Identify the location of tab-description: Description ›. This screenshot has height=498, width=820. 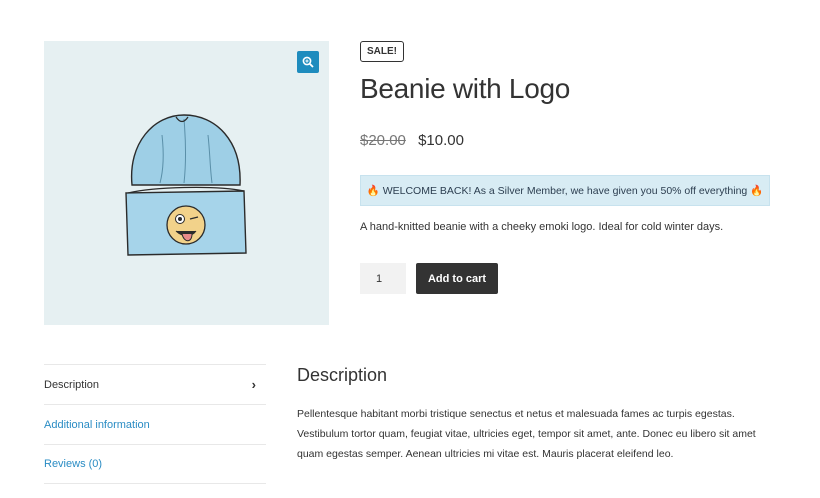
(155, 384).